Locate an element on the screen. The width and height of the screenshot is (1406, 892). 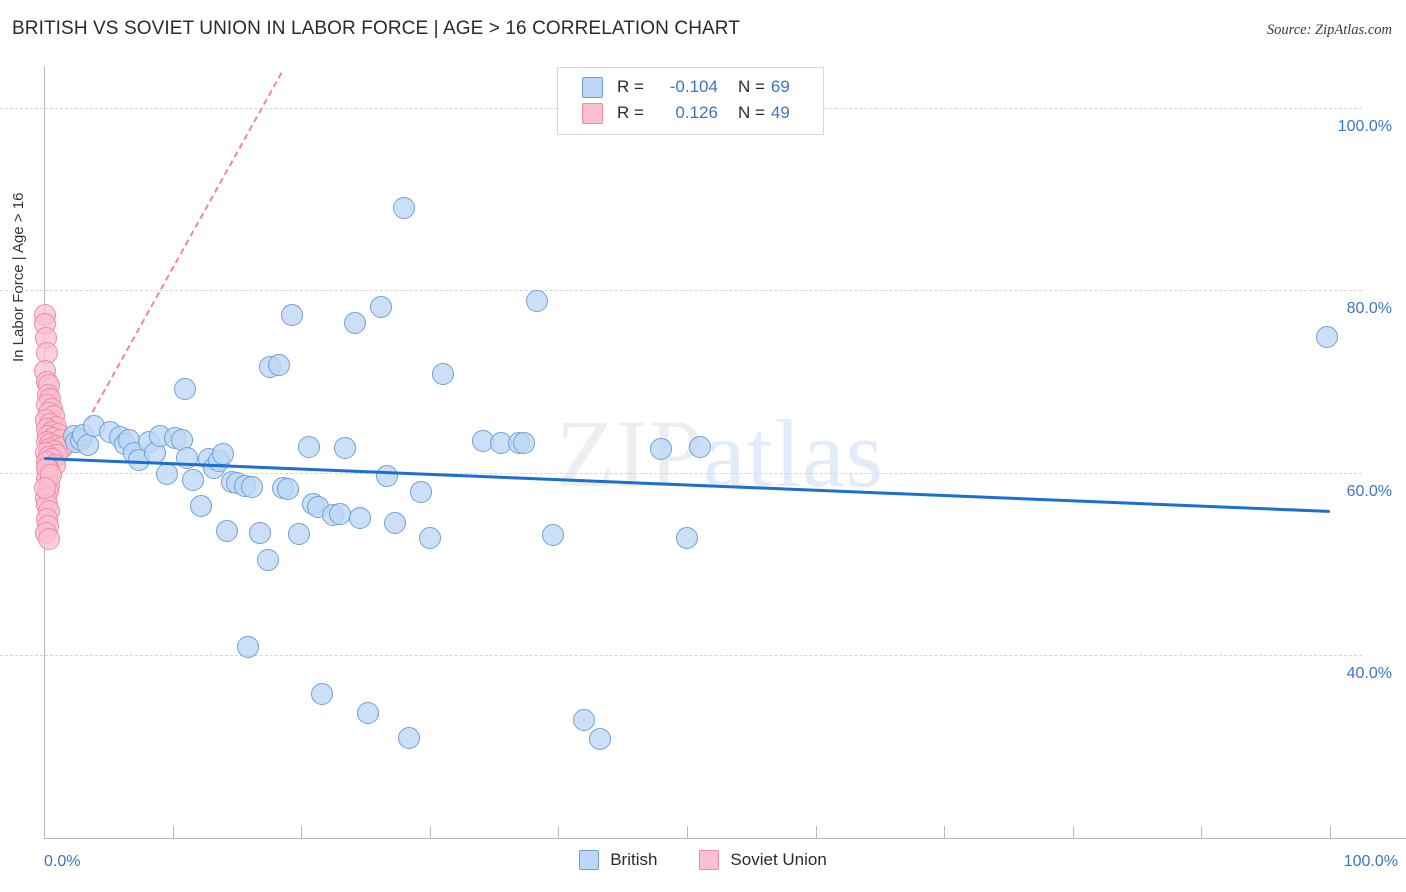
series-legend-item-british: British is located at coordinates (618, 860).